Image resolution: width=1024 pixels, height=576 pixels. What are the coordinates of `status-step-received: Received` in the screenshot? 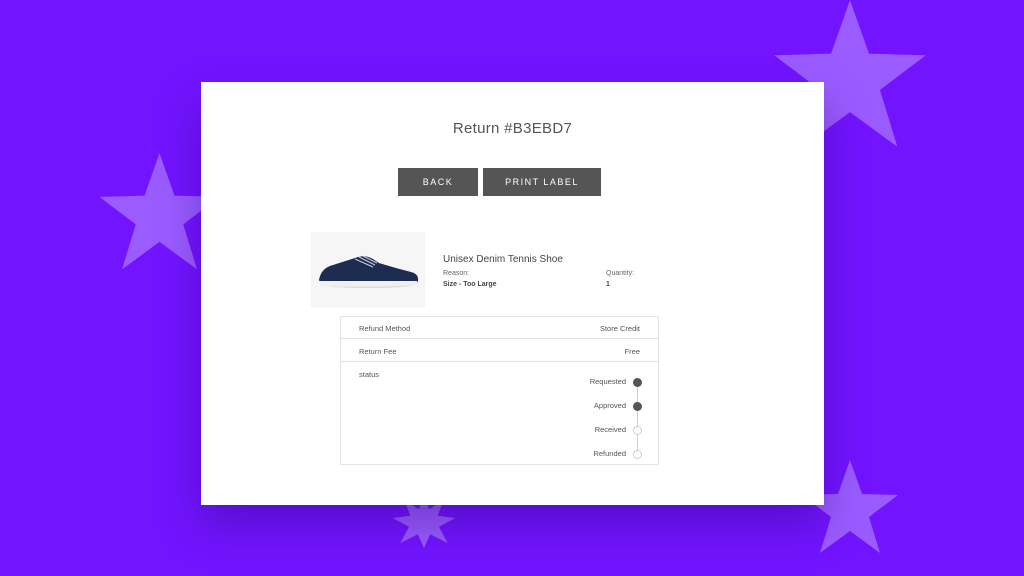 It's located at (610, 429).